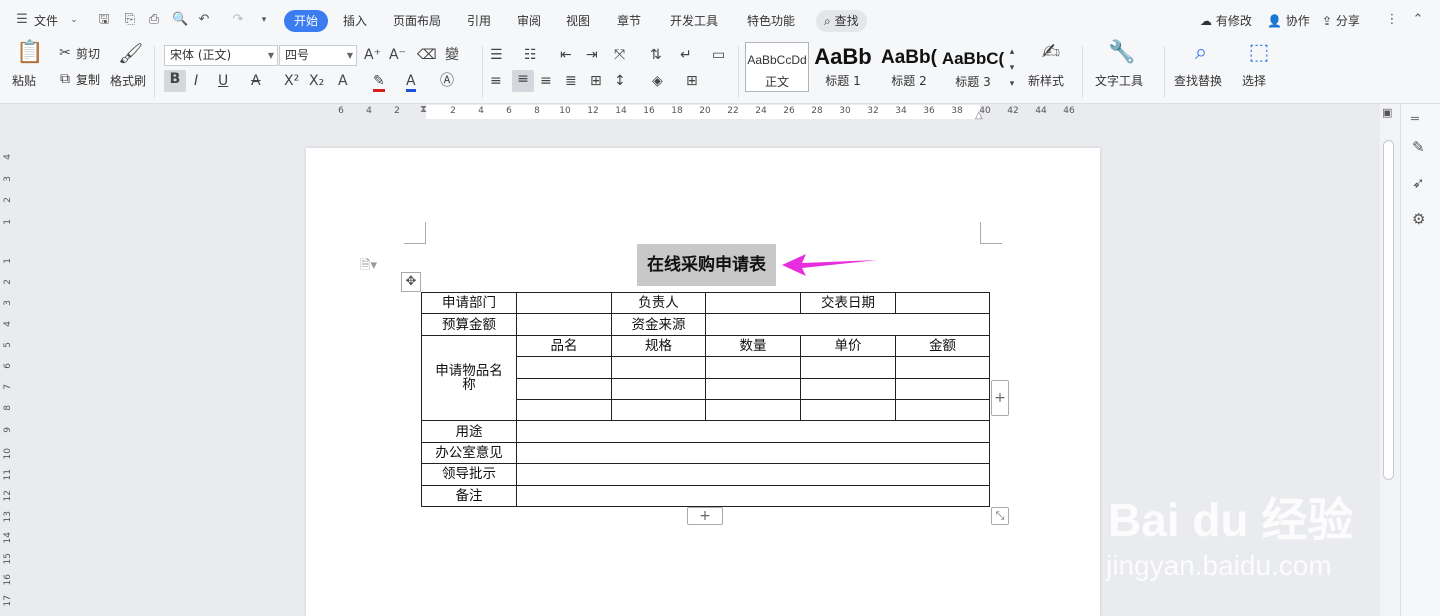  I want to click on wrench-icon: 🔧, so click(1121, 53).